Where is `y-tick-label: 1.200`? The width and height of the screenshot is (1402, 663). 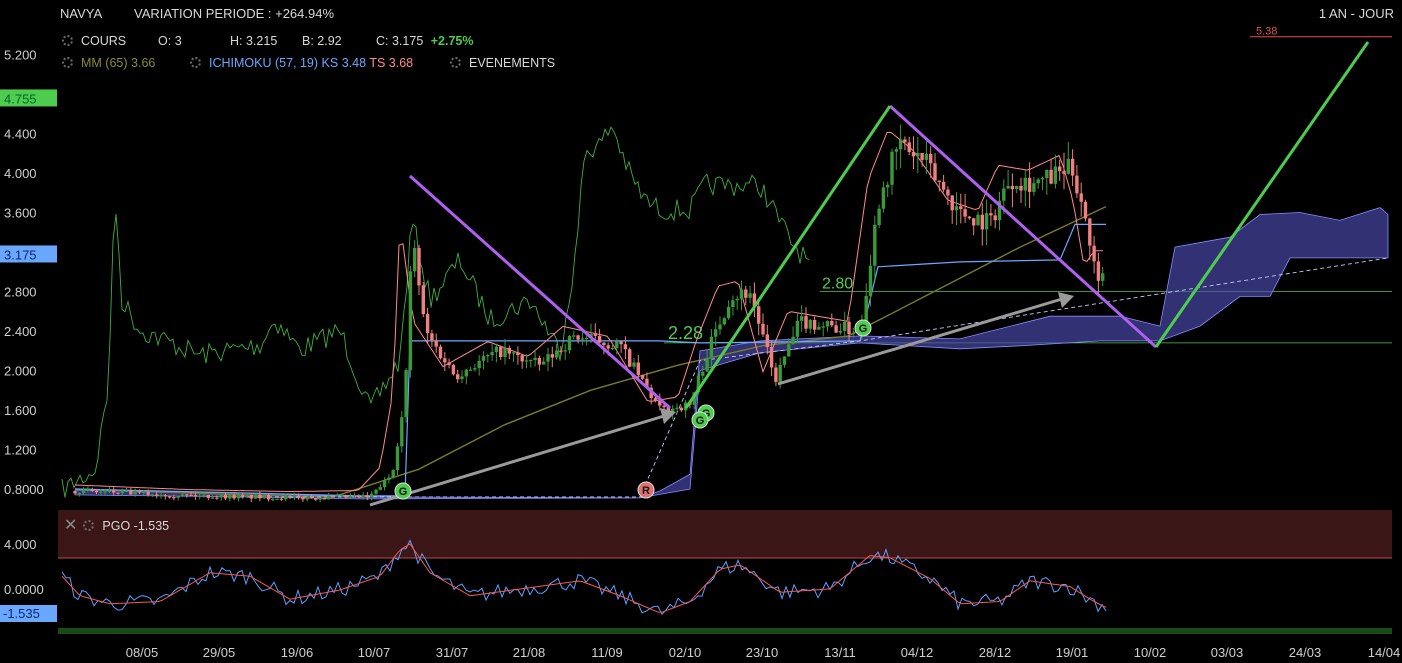
y-tick-label: 1.200 is located at coordinates (20, 450).